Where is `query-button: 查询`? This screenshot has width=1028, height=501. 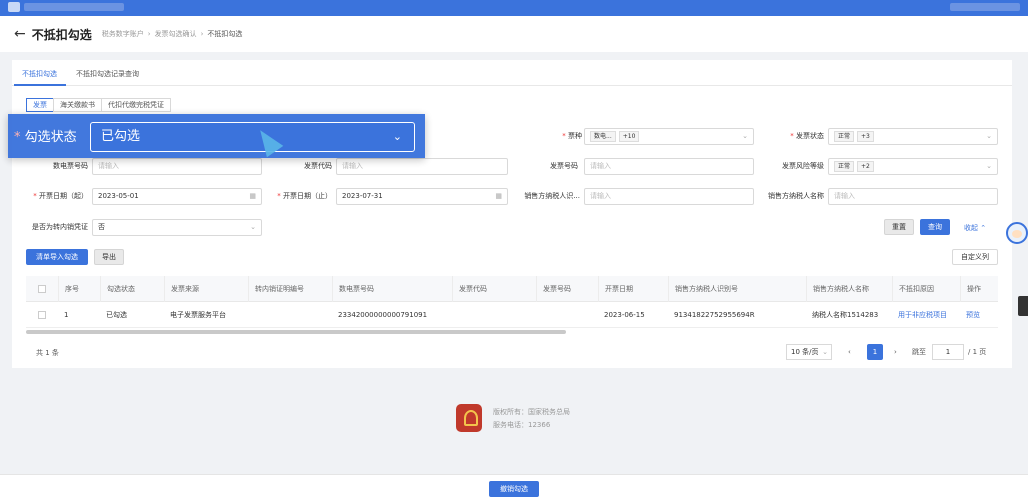 query-button: 查询 is located at coordinates (935, 227).